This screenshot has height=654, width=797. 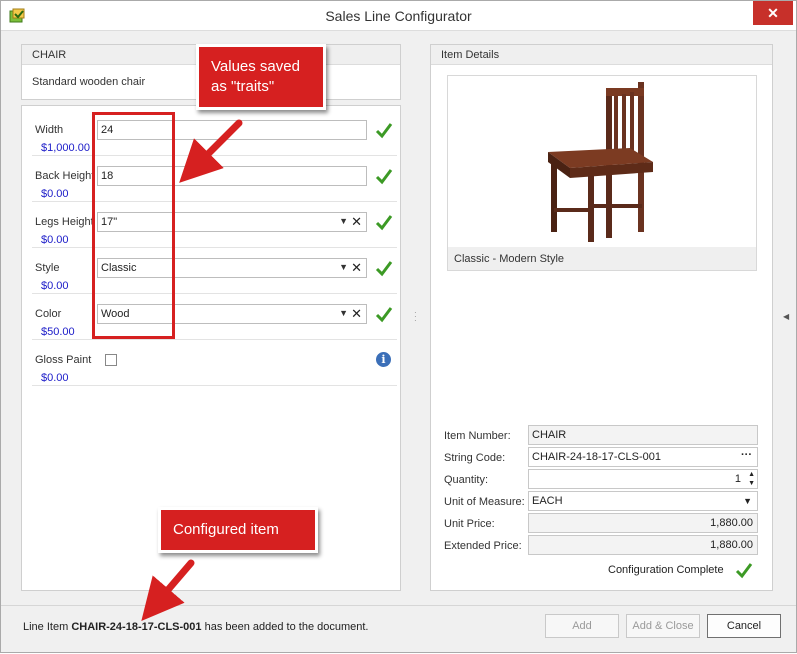 I want to click on gloss-paint-checkbox, so click(x=111, y=360).